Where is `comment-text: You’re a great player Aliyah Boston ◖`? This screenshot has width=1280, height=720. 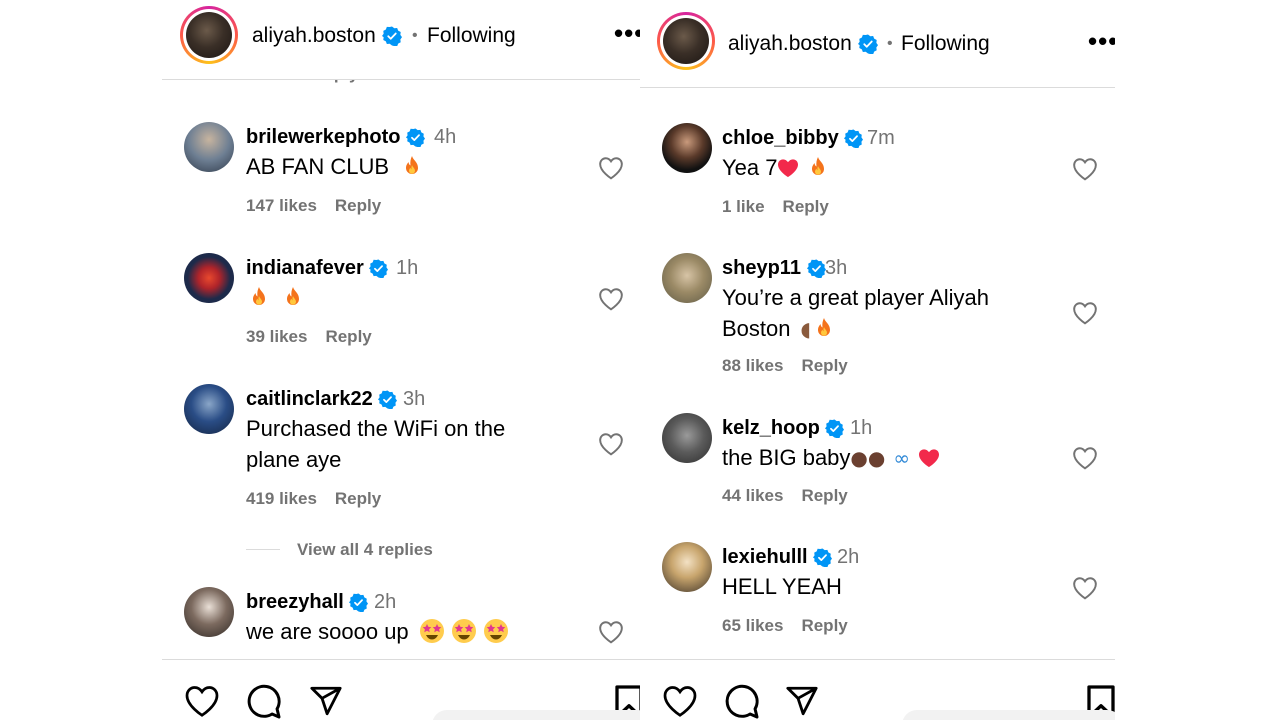 comment-text: You’re a great player Aliyah Boston ◖ is located at coordinates (856, 313).